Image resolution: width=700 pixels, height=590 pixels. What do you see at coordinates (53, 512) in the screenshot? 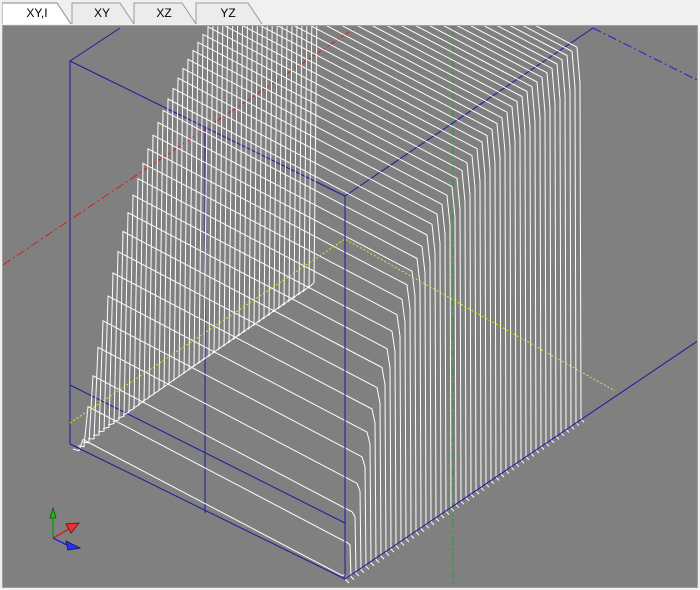
I see `axis-y-arrow-icon` at bounding box center [53, 512].